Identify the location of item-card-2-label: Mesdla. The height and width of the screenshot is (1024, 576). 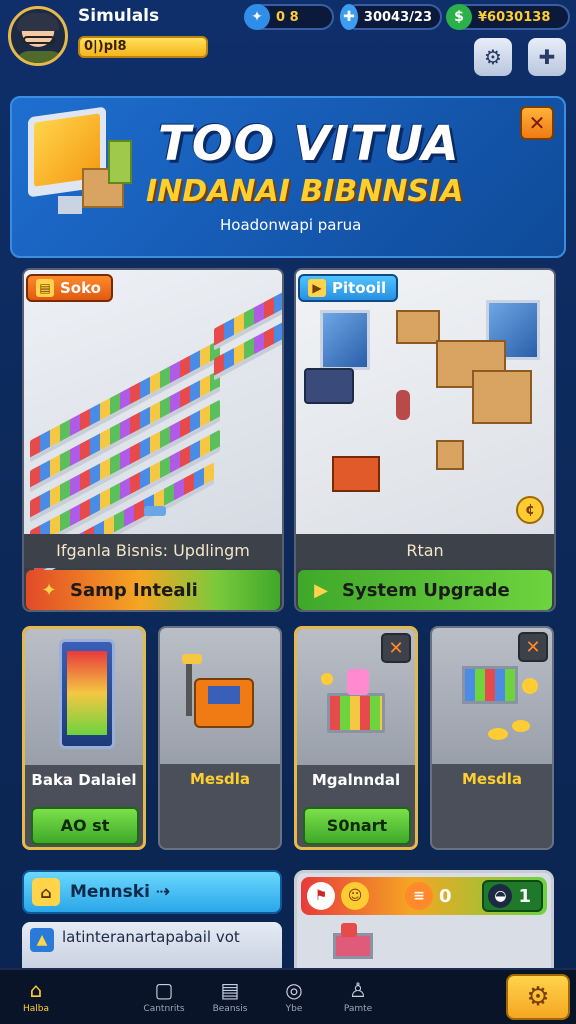
(220, 779).